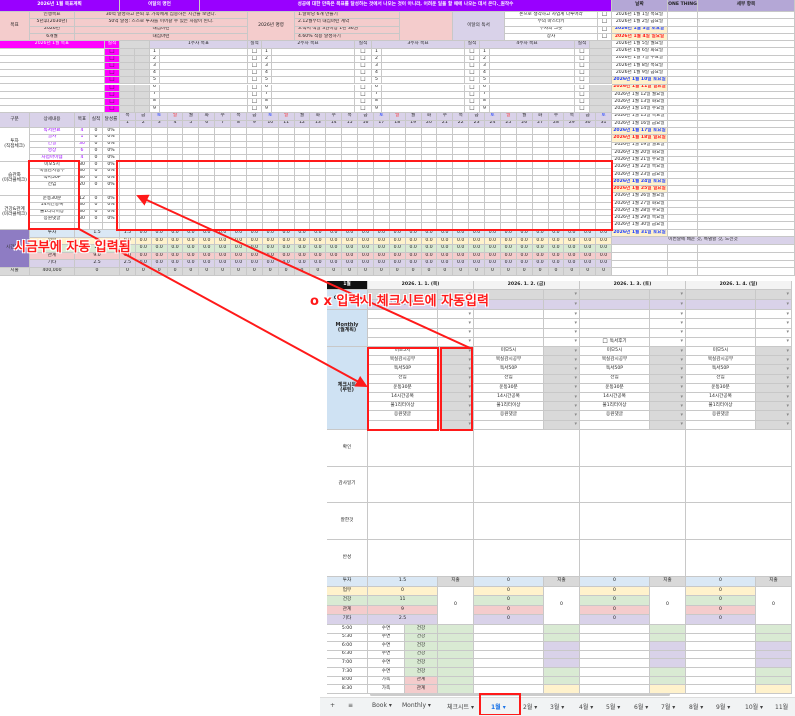  Describe the element at coordinates (774, 295) in the screenshot. I see `one-thing-dropdown` at that location.